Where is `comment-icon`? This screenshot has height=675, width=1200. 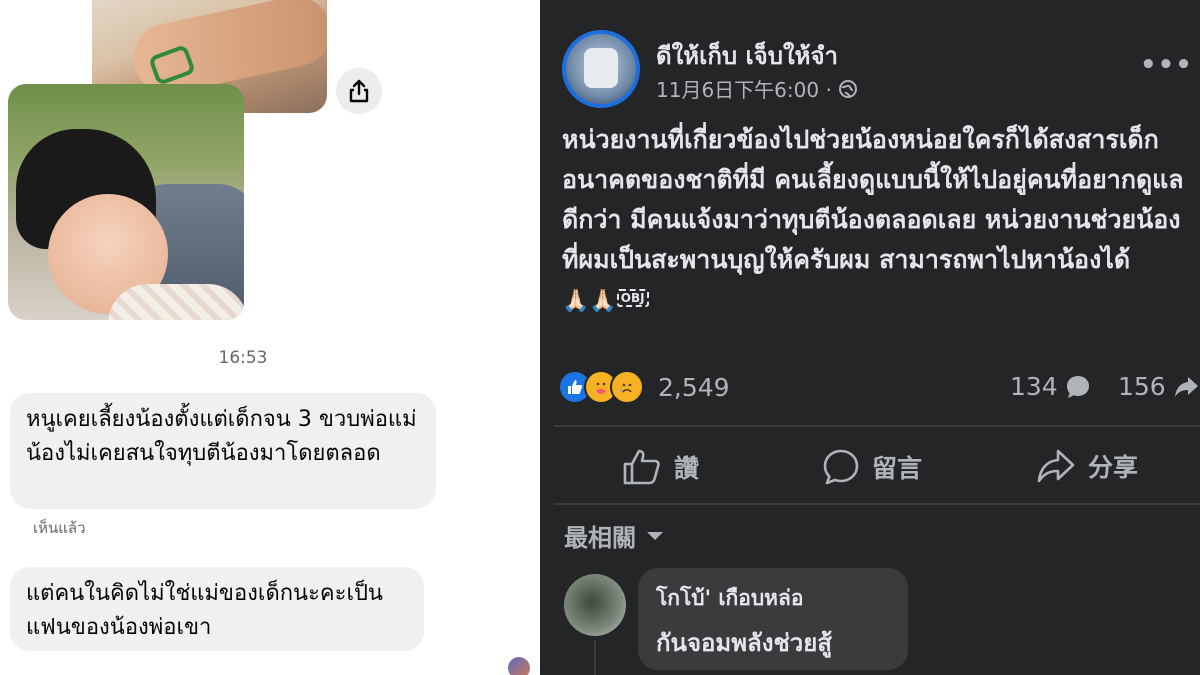 comment-icon is located at coordinates (841, 467).